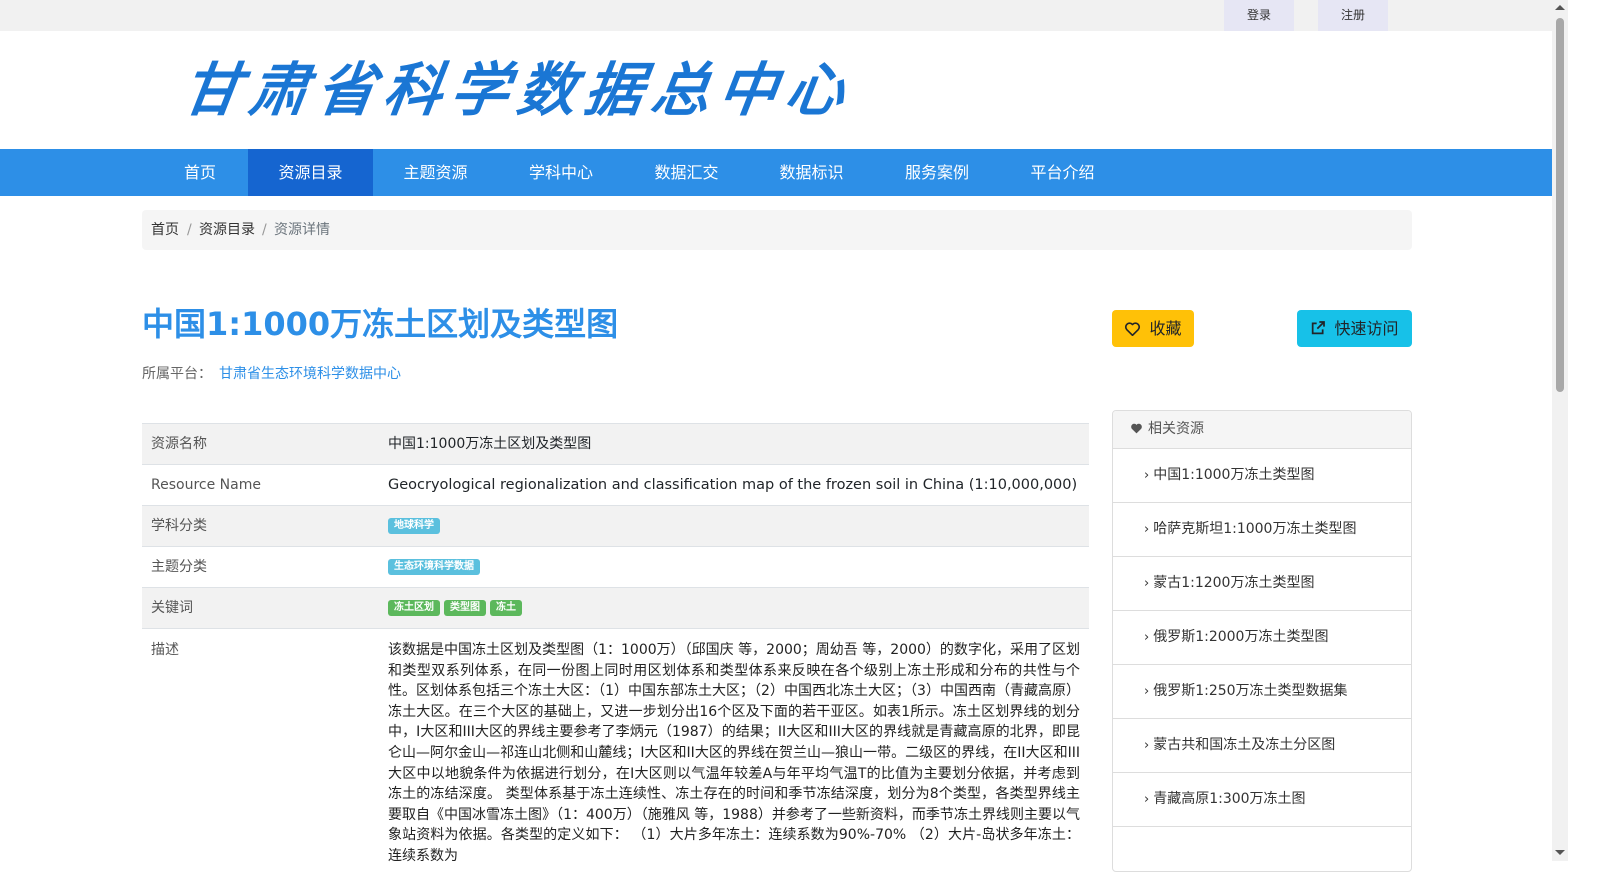  I want to click on nav-item-about: 平台介绍, so click(1062, 172).